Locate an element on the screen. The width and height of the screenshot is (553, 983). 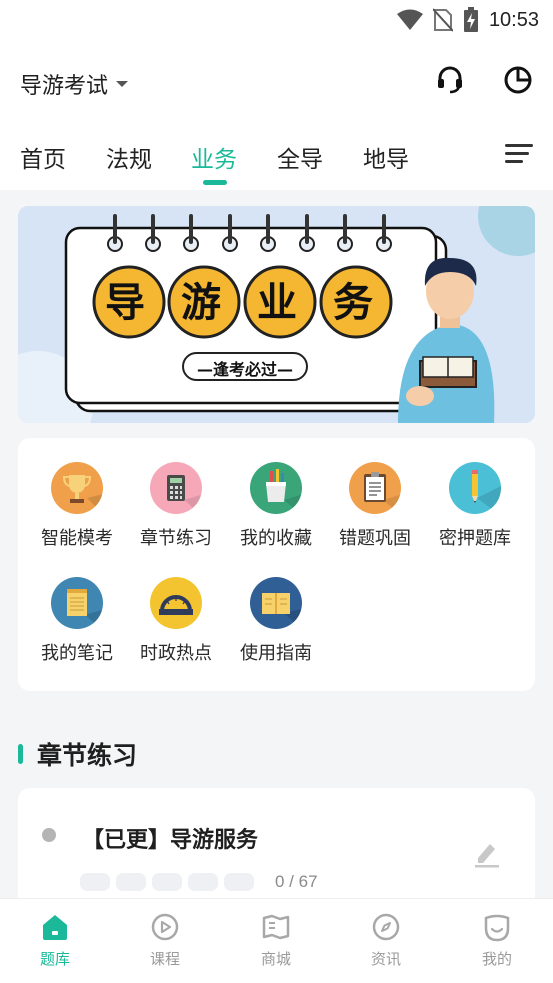
compass-icon is located at coordinates (386, 927).